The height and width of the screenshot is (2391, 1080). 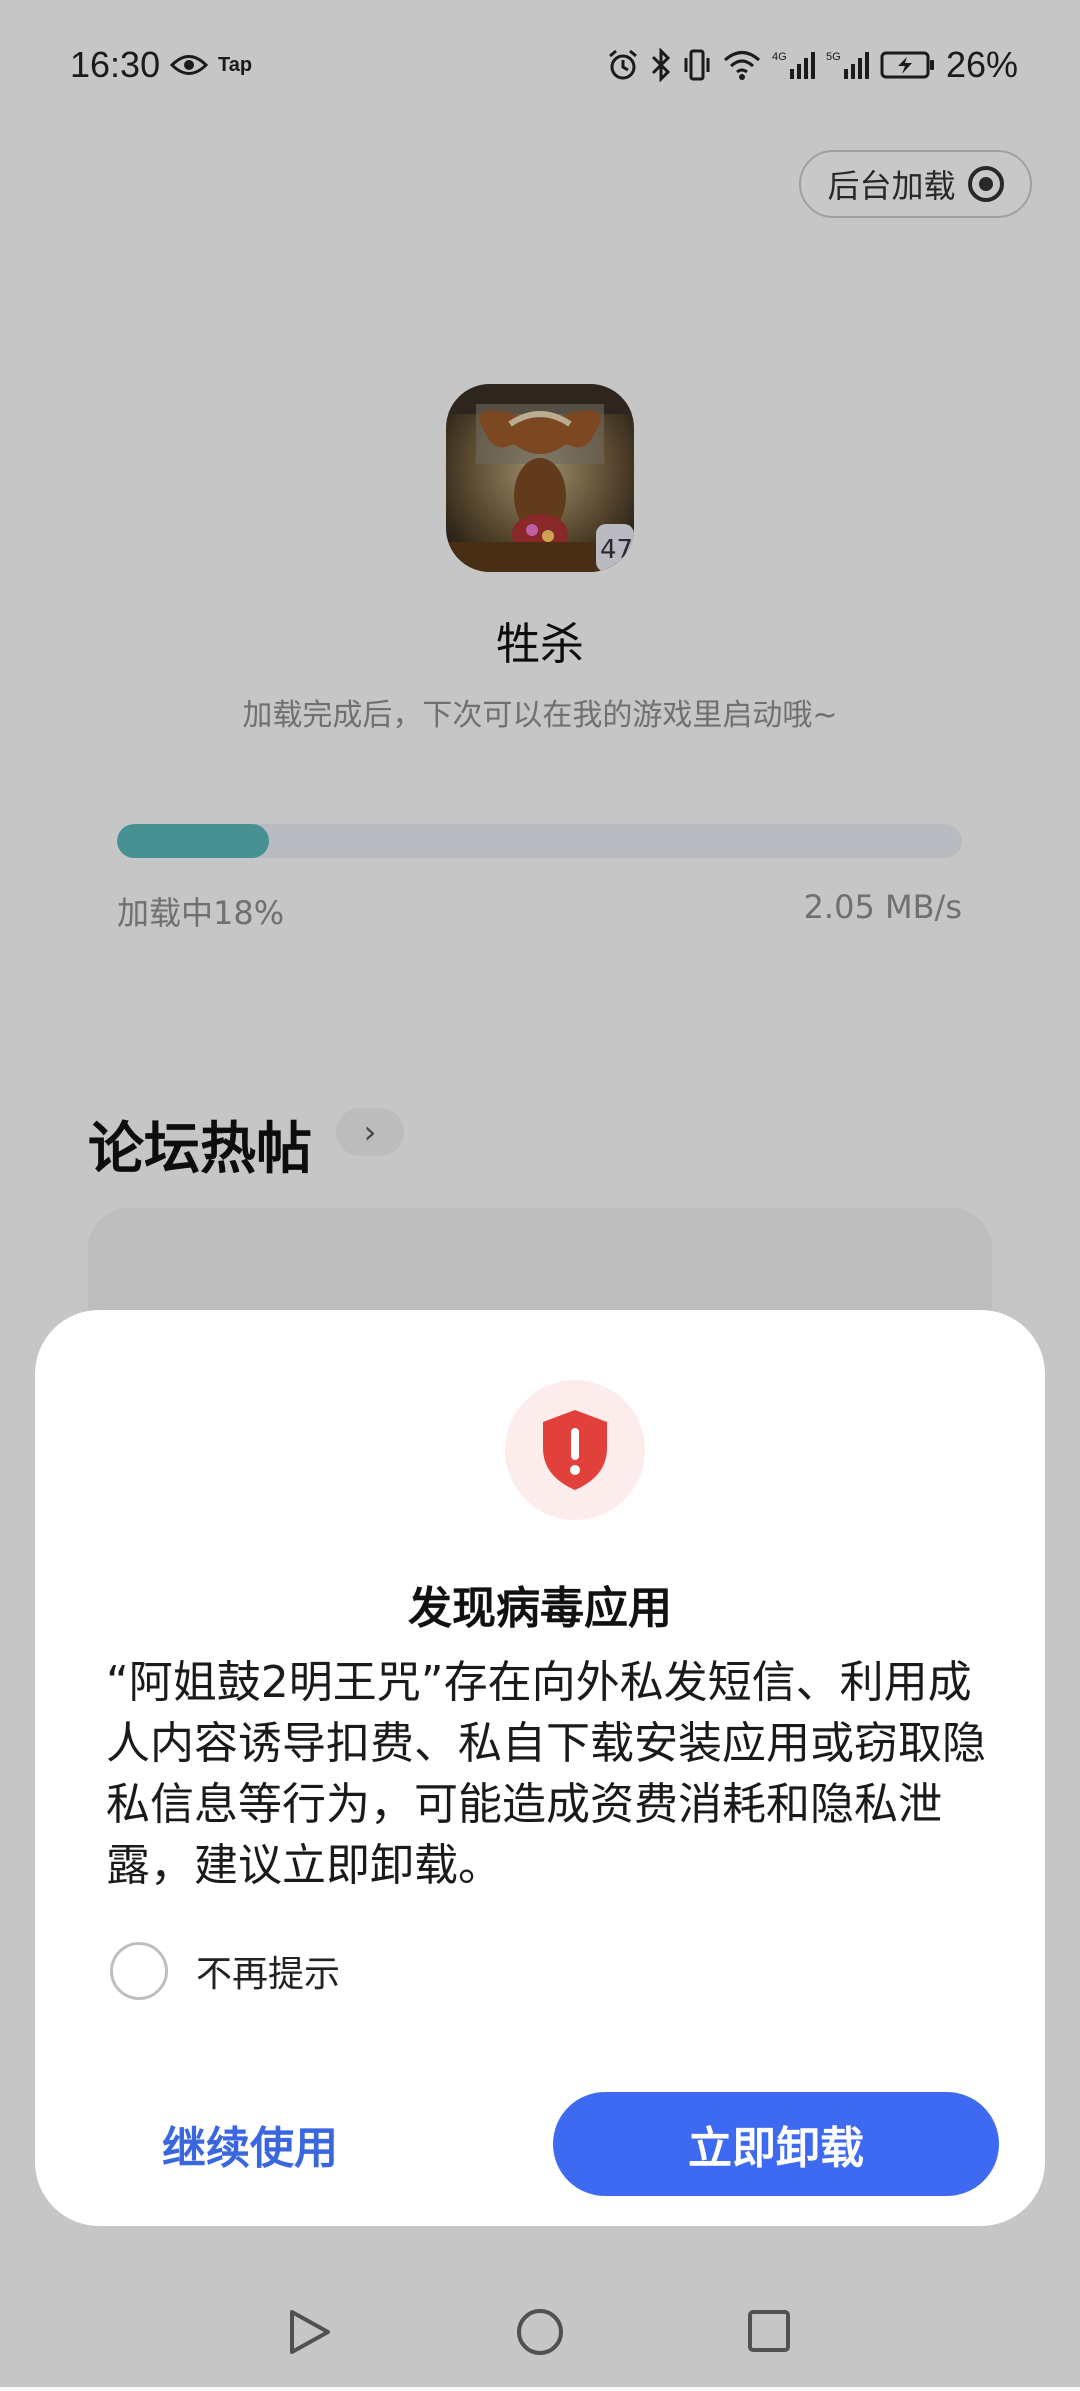 I want to click on continue-using-button: 继续使用, so click(x=250, y=2144).